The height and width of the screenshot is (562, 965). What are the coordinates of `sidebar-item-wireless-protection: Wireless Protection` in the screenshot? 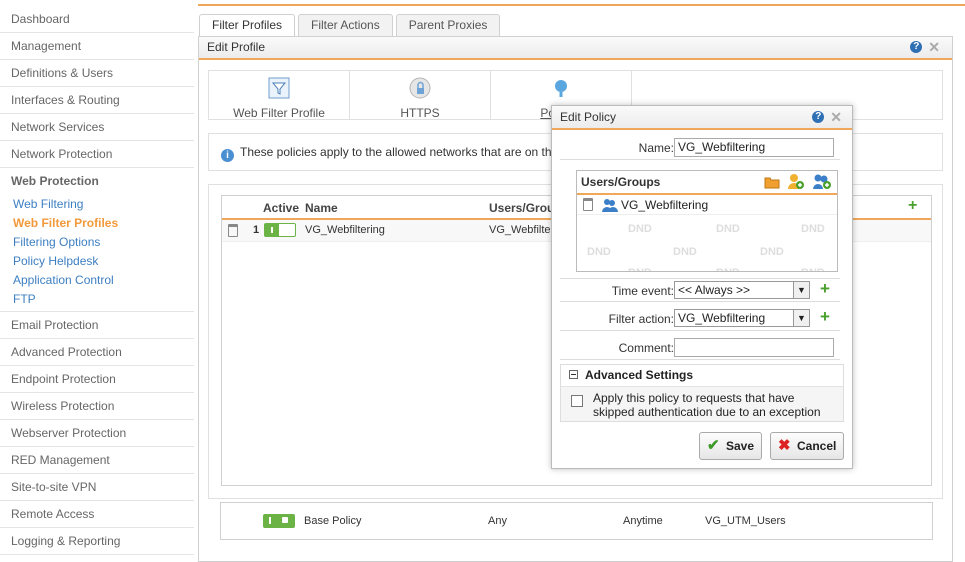 It's located at (97, 406).